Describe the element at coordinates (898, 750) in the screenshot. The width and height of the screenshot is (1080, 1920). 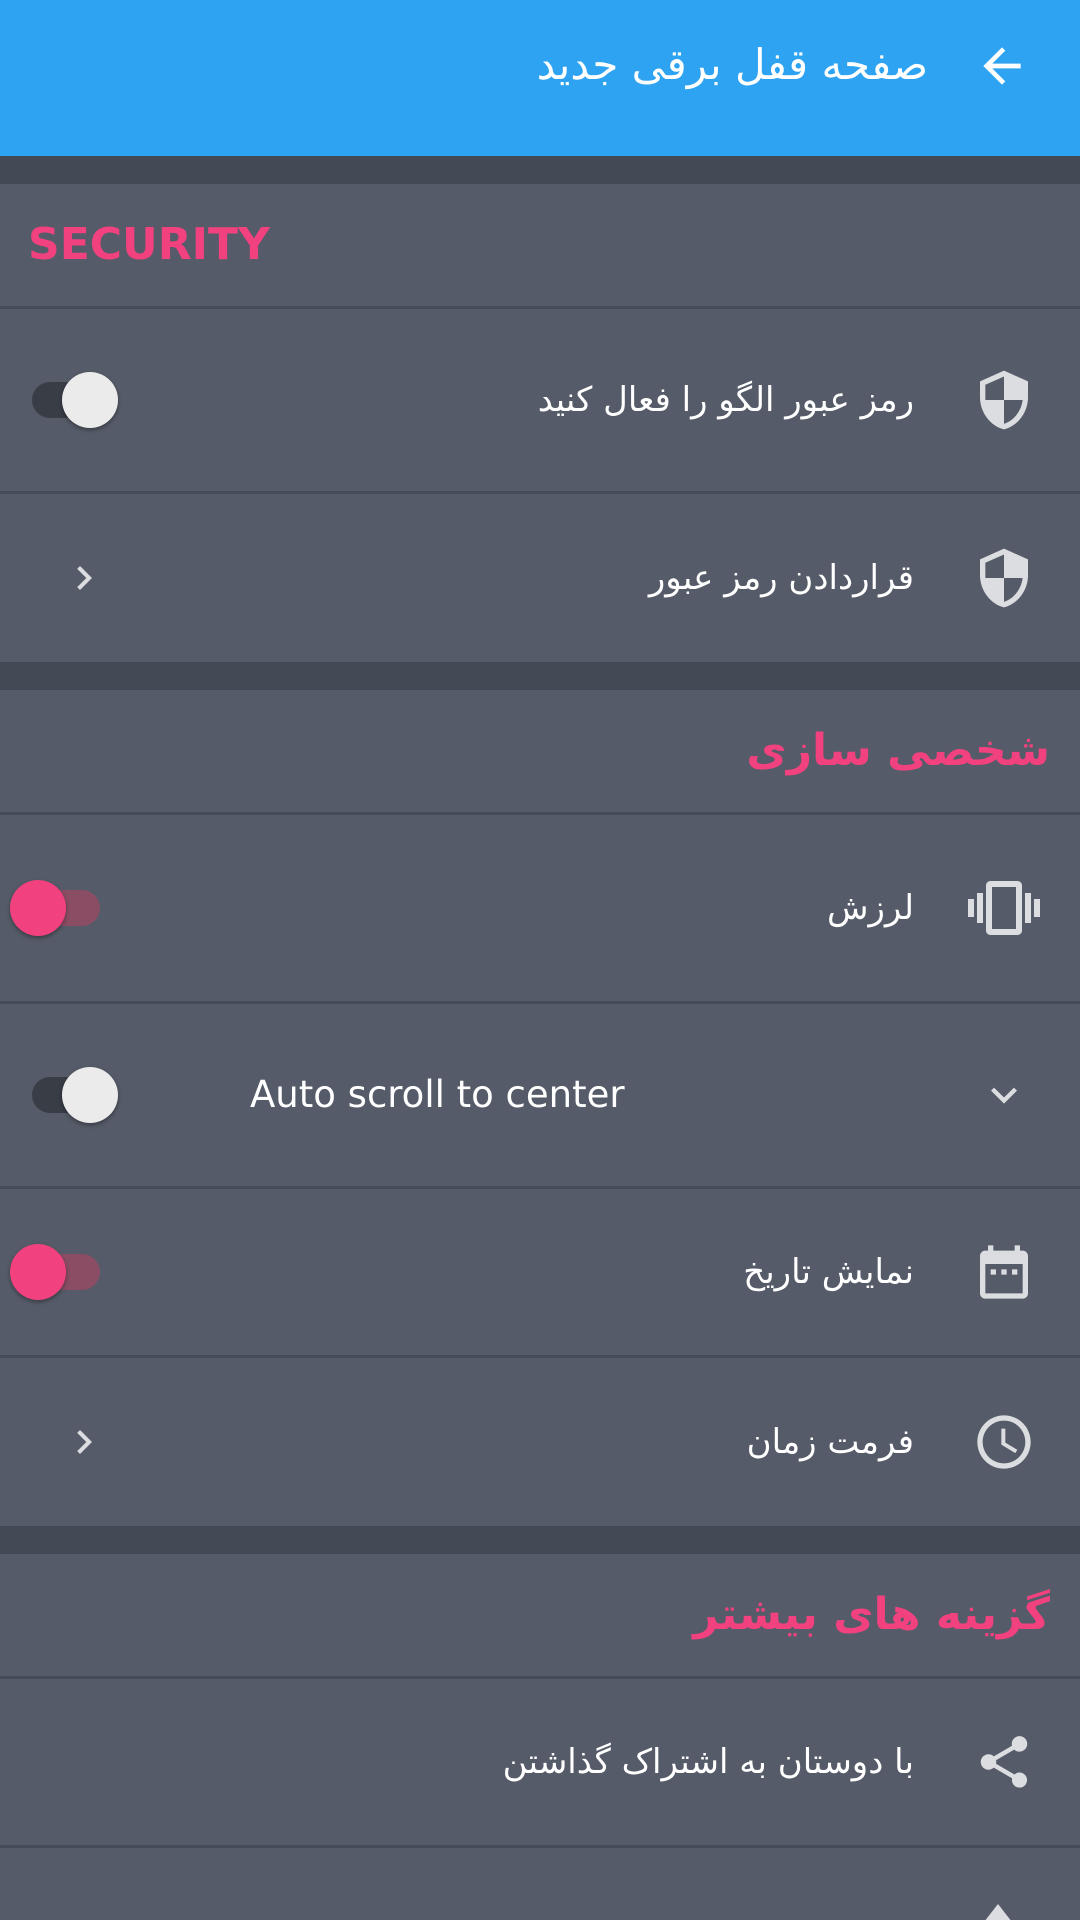
I see `section-header-personalization: شخصی سازی` at that location.